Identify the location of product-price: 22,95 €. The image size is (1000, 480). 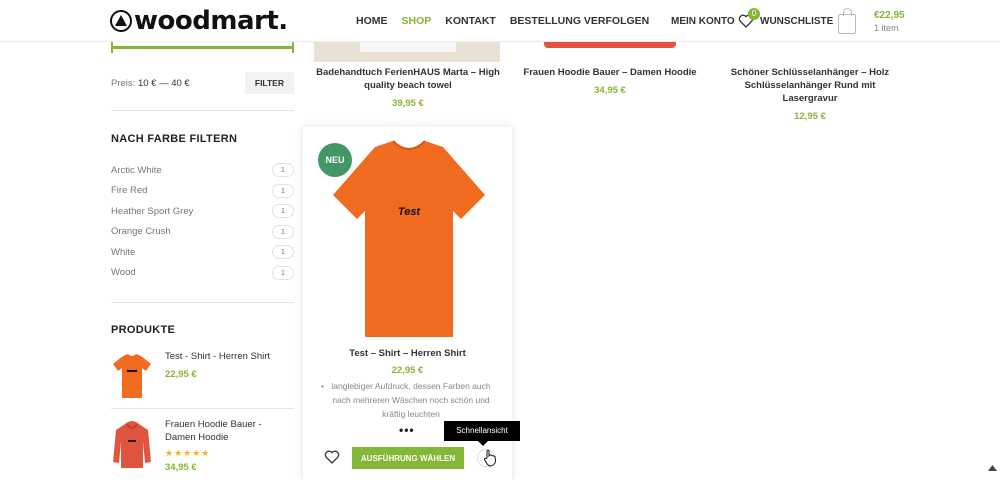
(407, 370).